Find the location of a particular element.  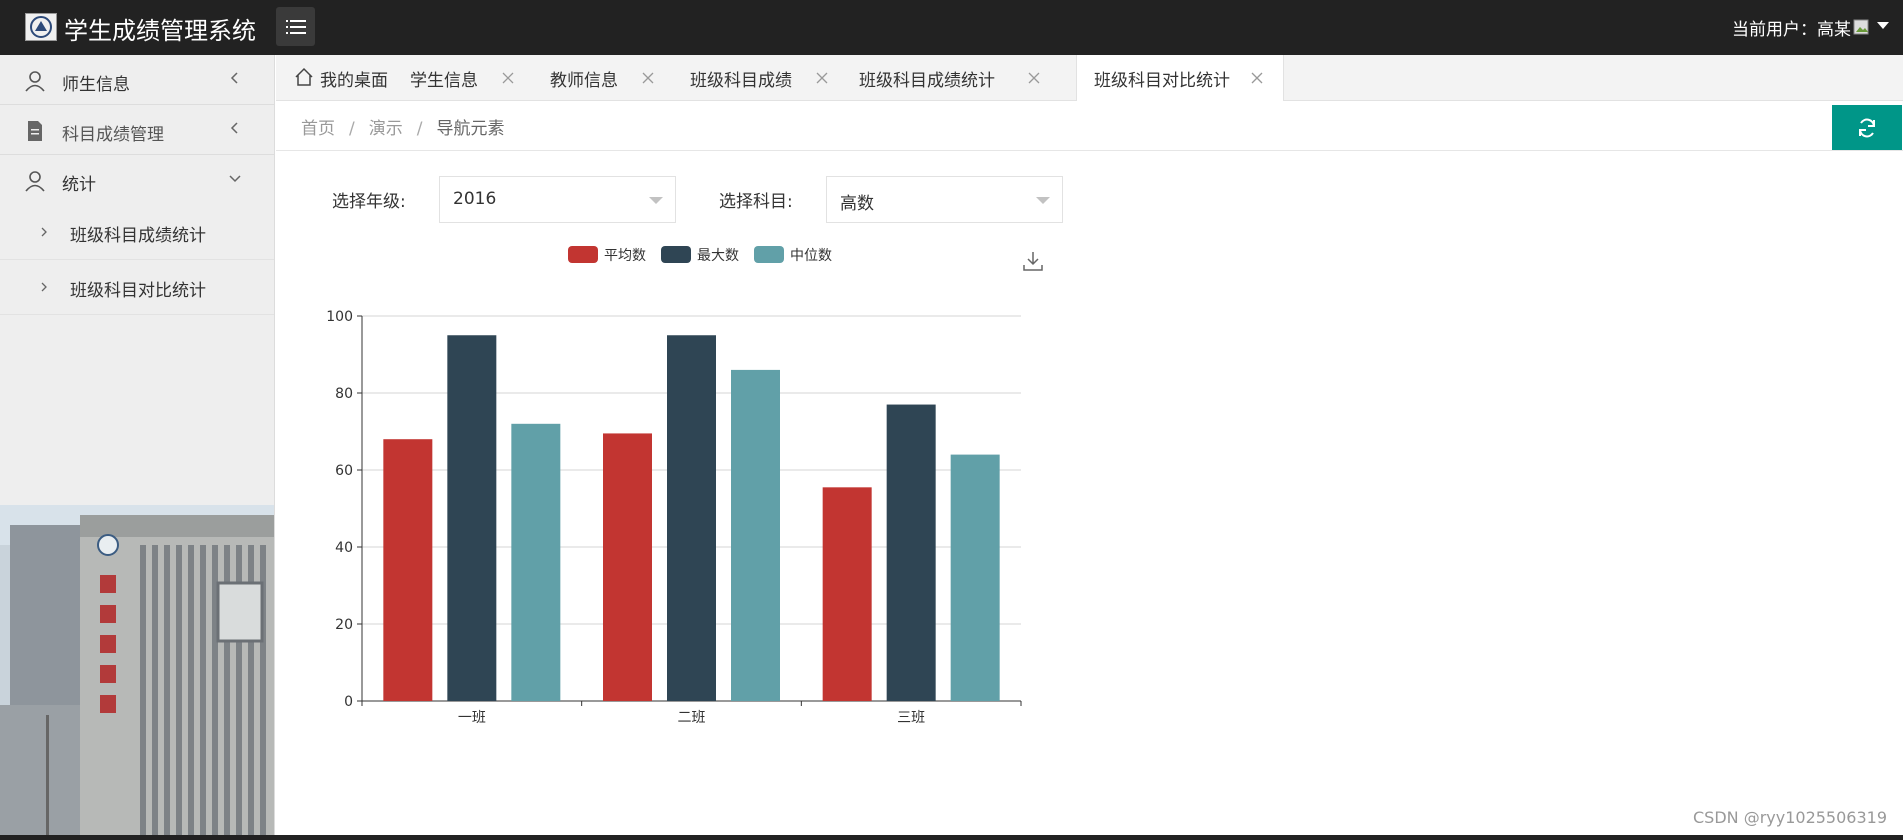

download-icon is located at coordinates (1033, 261).